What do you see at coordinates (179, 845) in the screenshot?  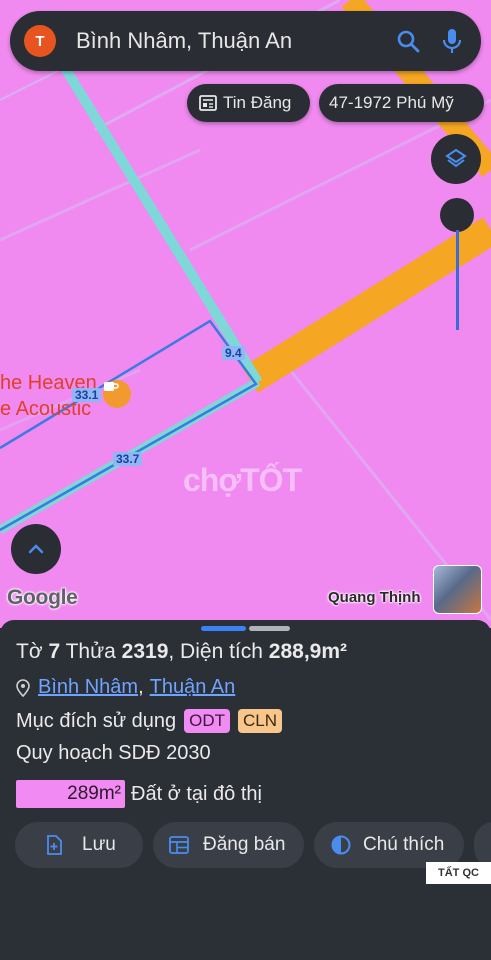 I see `listing-icon` at bounding box center [179, 845].